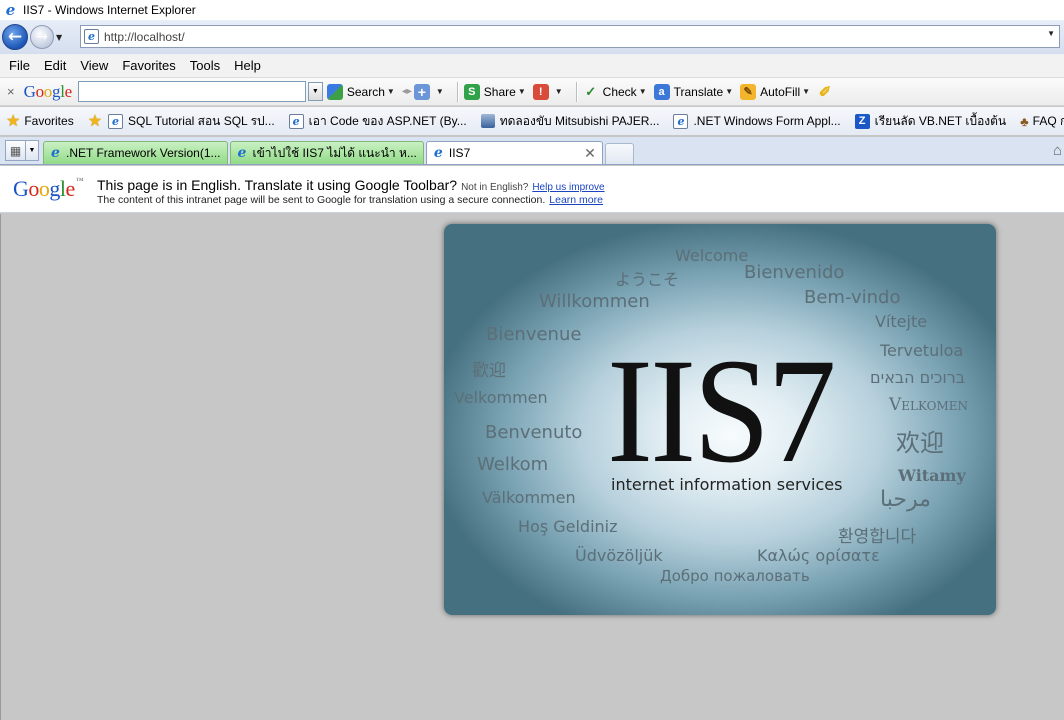 The image size is (1064, 720). Describe the element at coordinates (334, 91) in the screenshot. I see `google-search-icon` at that location.